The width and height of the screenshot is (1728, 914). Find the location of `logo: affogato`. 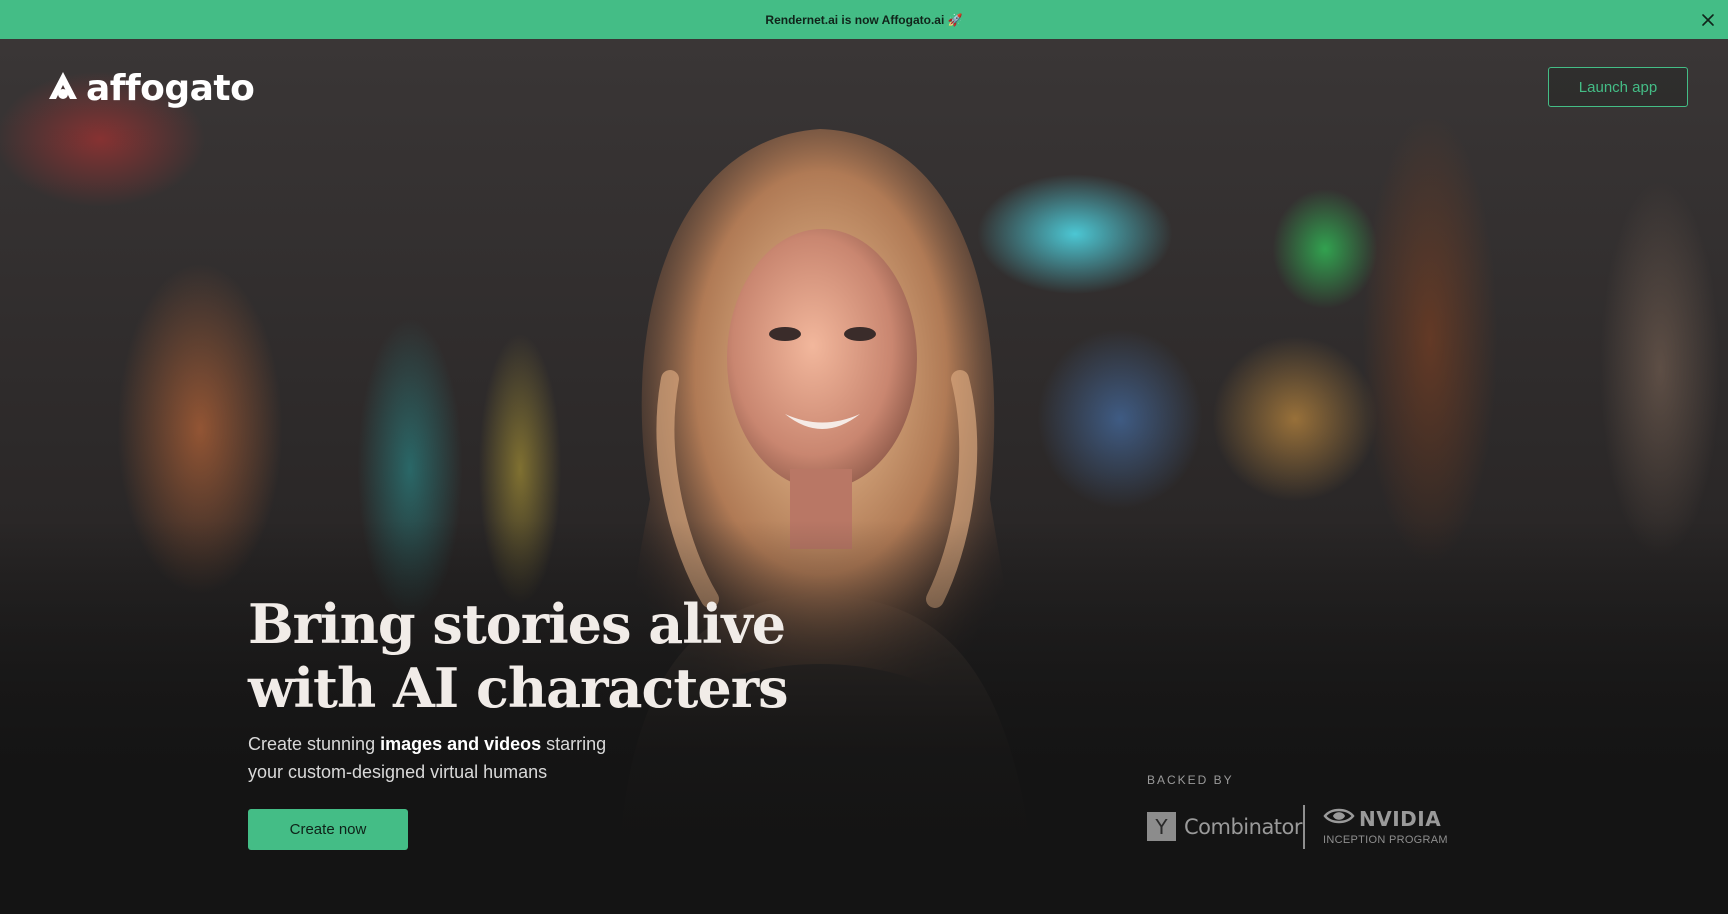

logo: affogato is located at coordinates (150, 88).